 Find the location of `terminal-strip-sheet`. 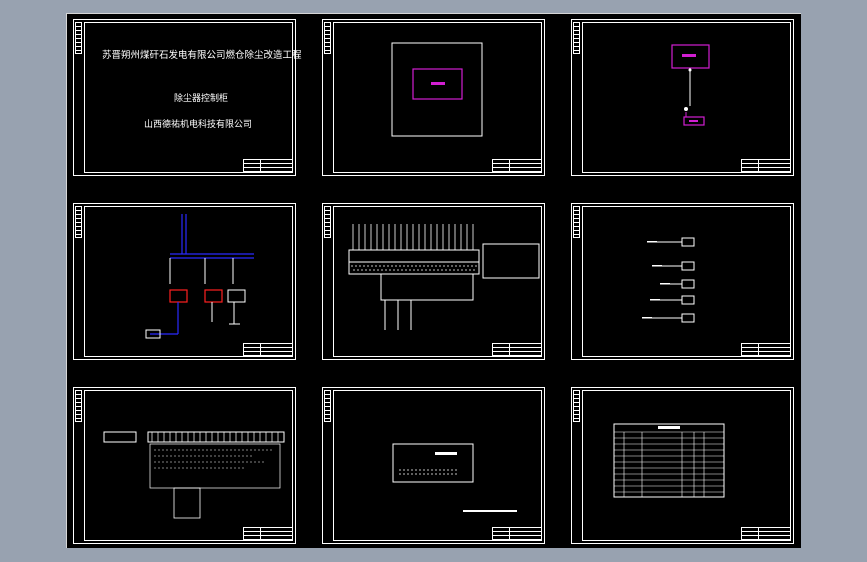

terminal-strip-sheet is located at coordinates (184, 465).